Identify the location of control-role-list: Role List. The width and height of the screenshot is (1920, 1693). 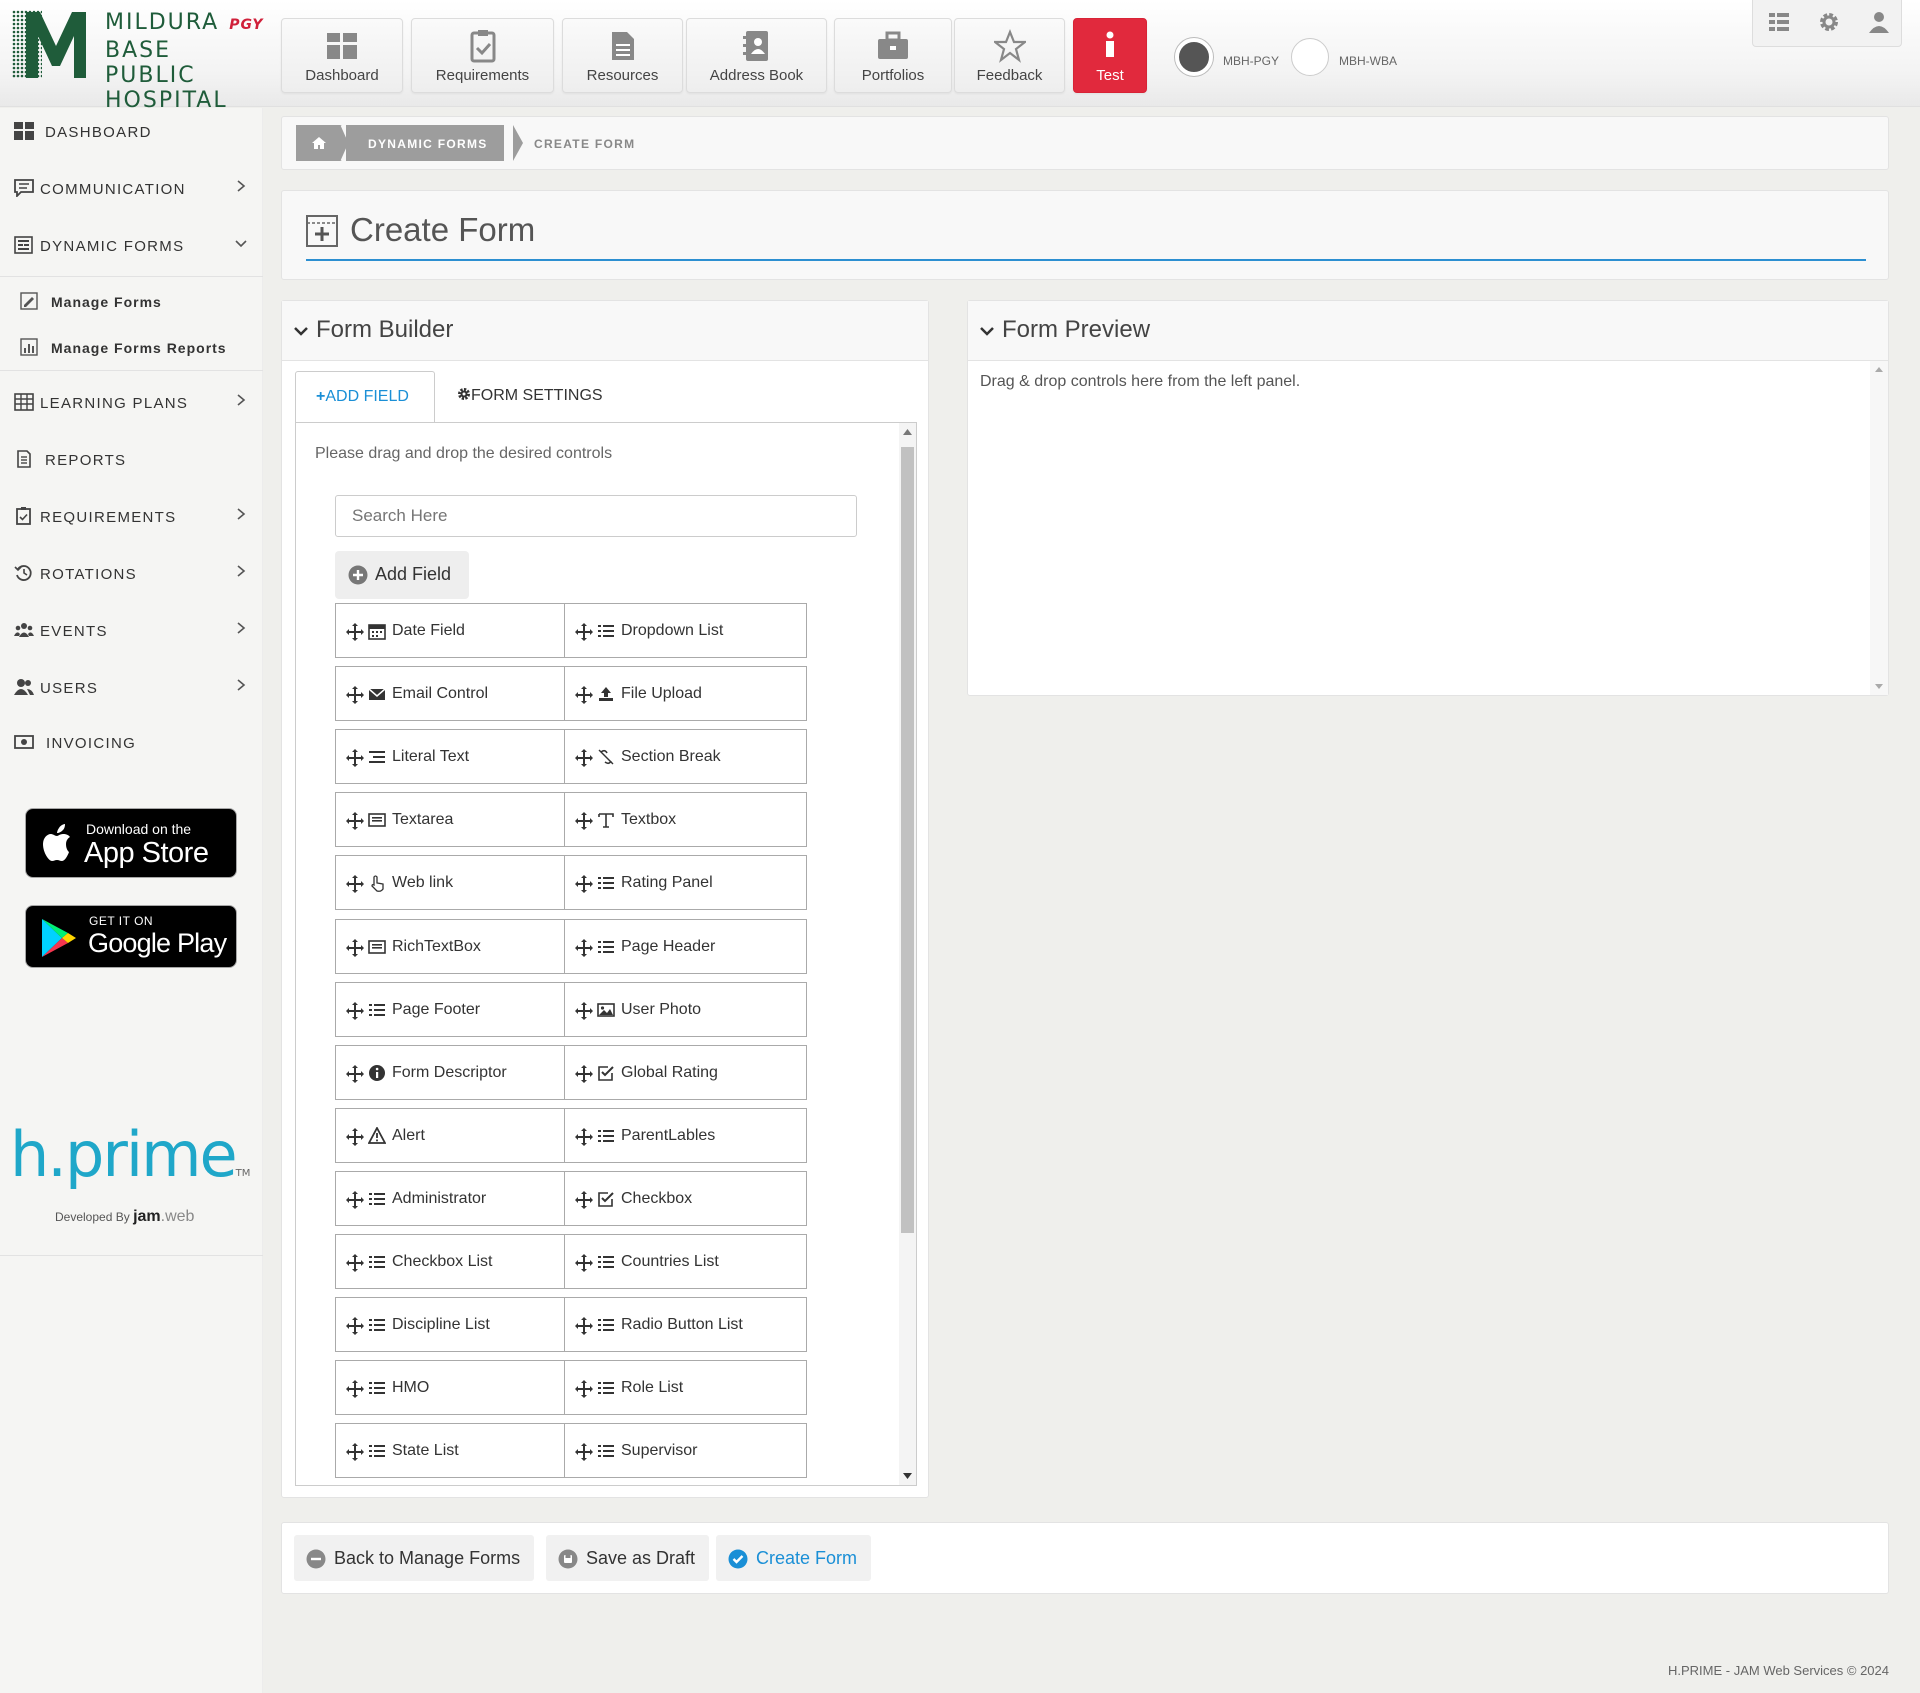
(685, 1387).